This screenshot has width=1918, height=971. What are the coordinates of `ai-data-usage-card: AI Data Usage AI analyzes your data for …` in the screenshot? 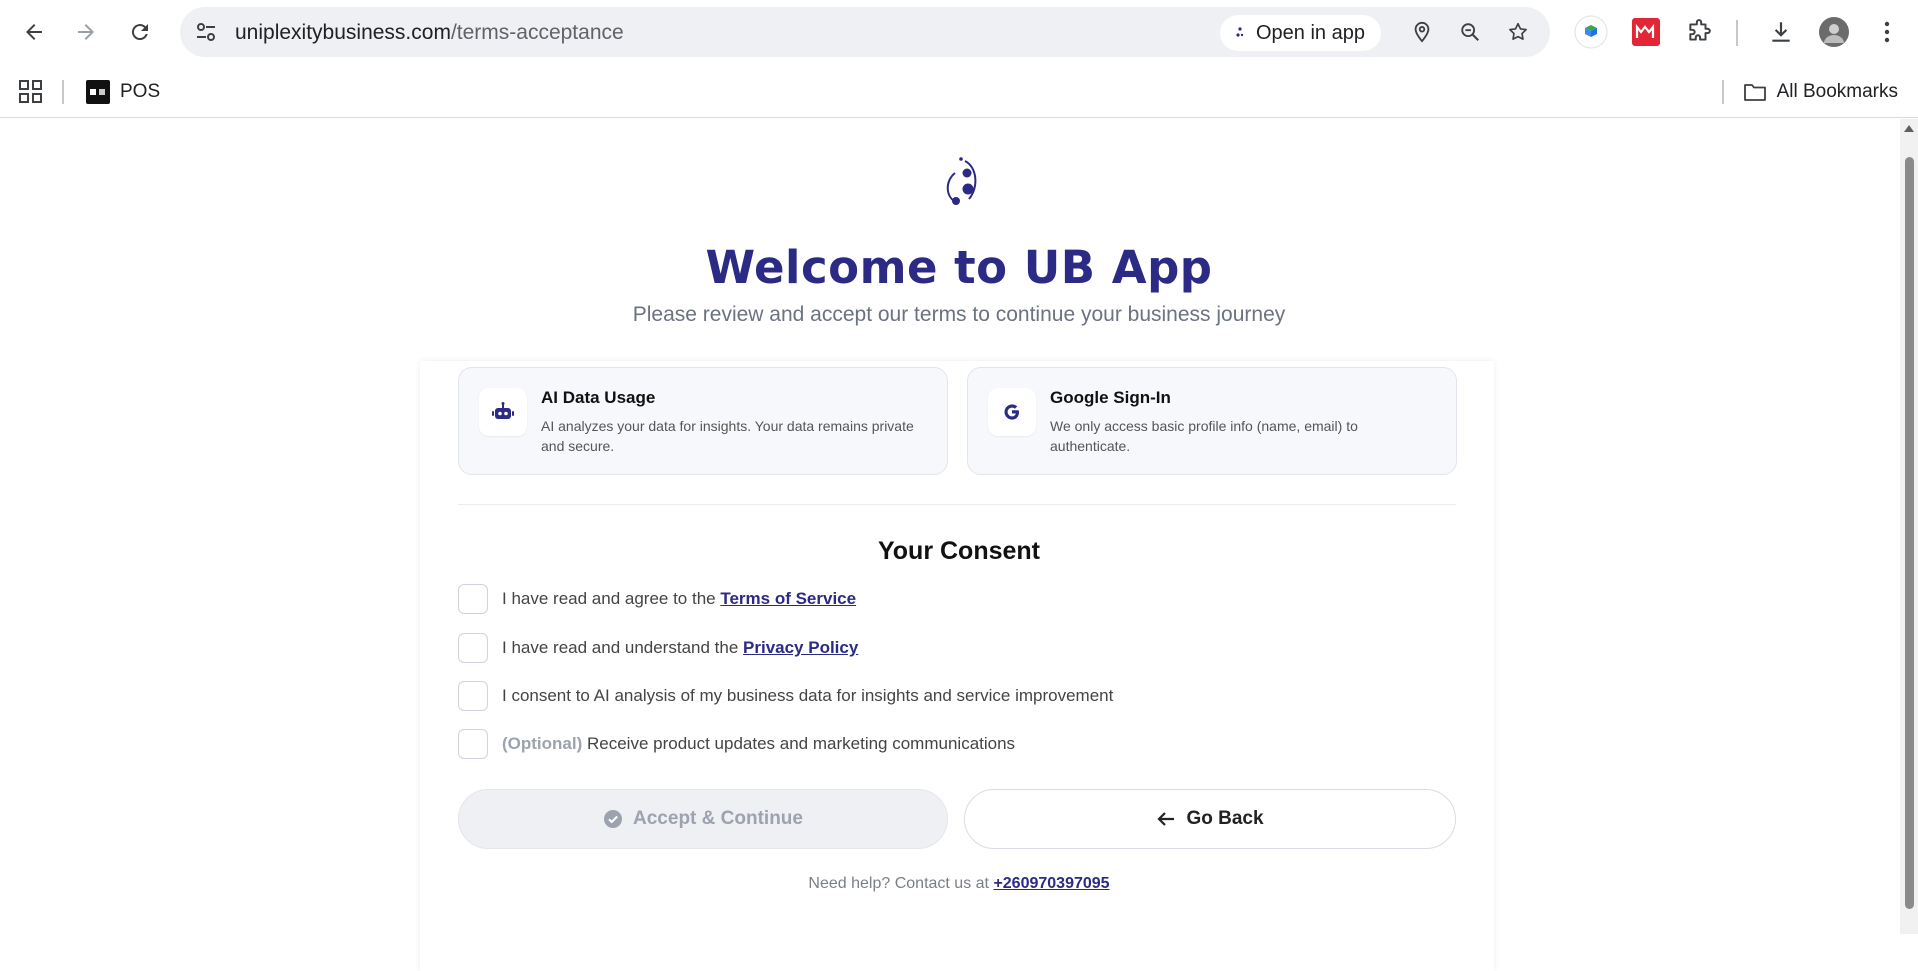 It's located at (703, 421).